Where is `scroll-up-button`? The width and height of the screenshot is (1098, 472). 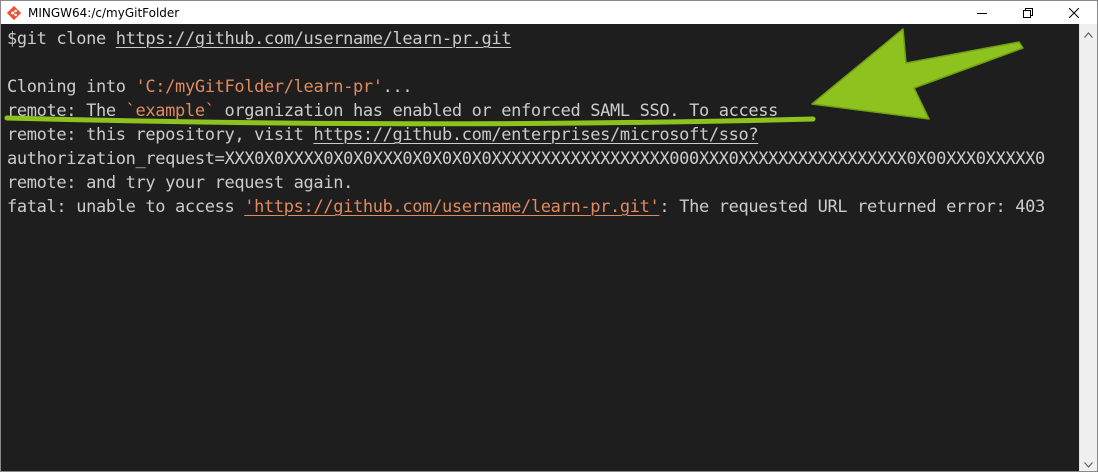 scroll-up-button is located at coordinates (1088, 32).